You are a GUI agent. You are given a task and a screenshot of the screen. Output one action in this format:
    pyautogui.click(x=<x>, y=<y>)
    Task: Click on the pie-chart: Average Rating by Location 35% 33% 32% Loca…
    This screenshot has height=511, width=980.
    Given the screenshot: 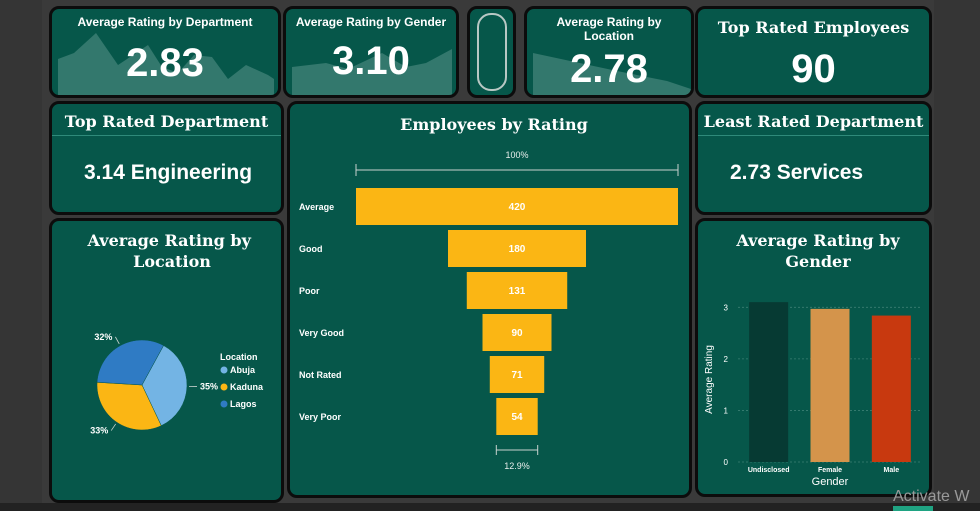 What is the action you would take?
    pyautogui.click(x=175, y=333)
    